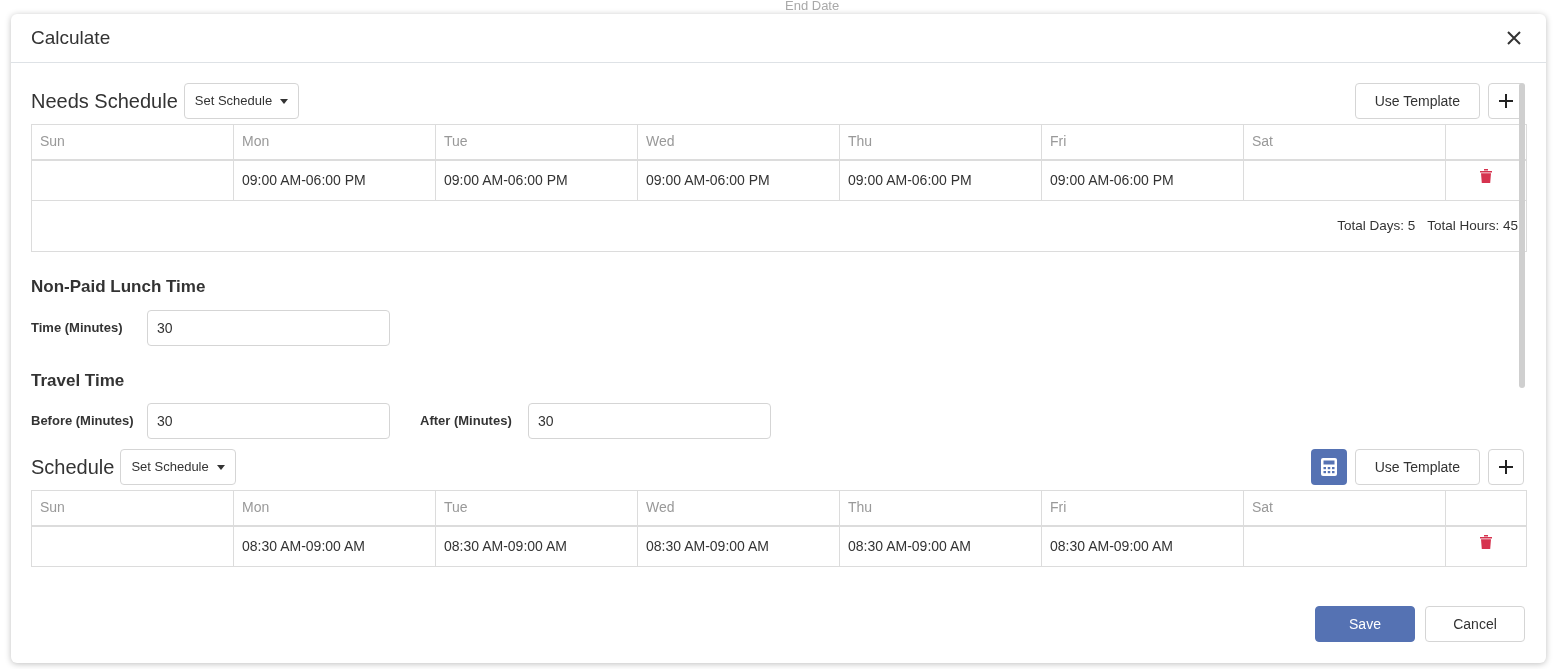 This screenshot has width=1558, height=669. I want to click on background-label: End Date, so click(812, 7).